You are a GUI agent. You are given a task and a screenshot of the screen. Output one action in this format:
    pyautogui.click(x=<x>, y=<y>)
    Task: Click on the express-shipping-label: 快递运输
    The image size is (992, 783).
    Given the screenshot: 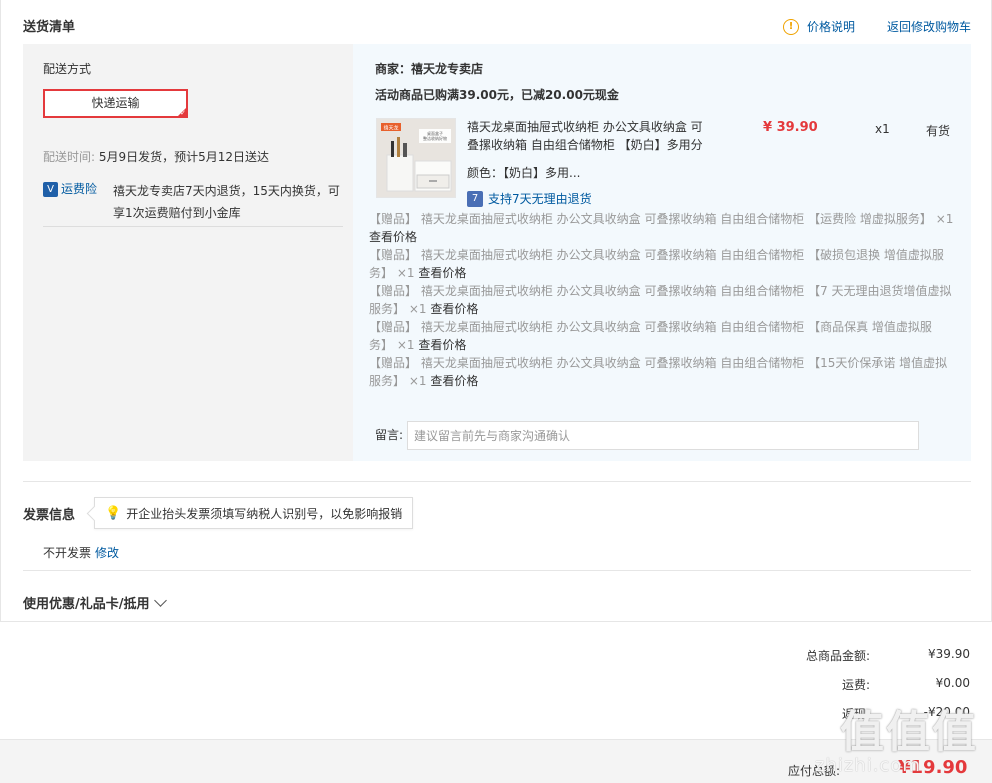 What is the action you would take?
    pyautogui.click(x=115, y=103)
    